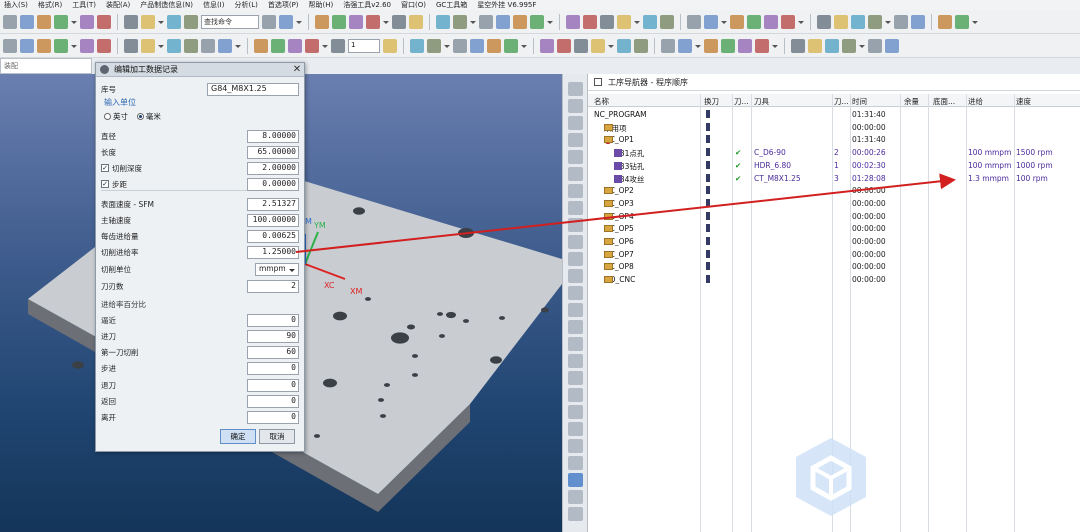 Image resolution: width=1080 pixels, height=532 pixels. Describe the element at coordinates (367, 5) in the screenshot. I see `menu-item: 浩强工具v2.60` at that location.